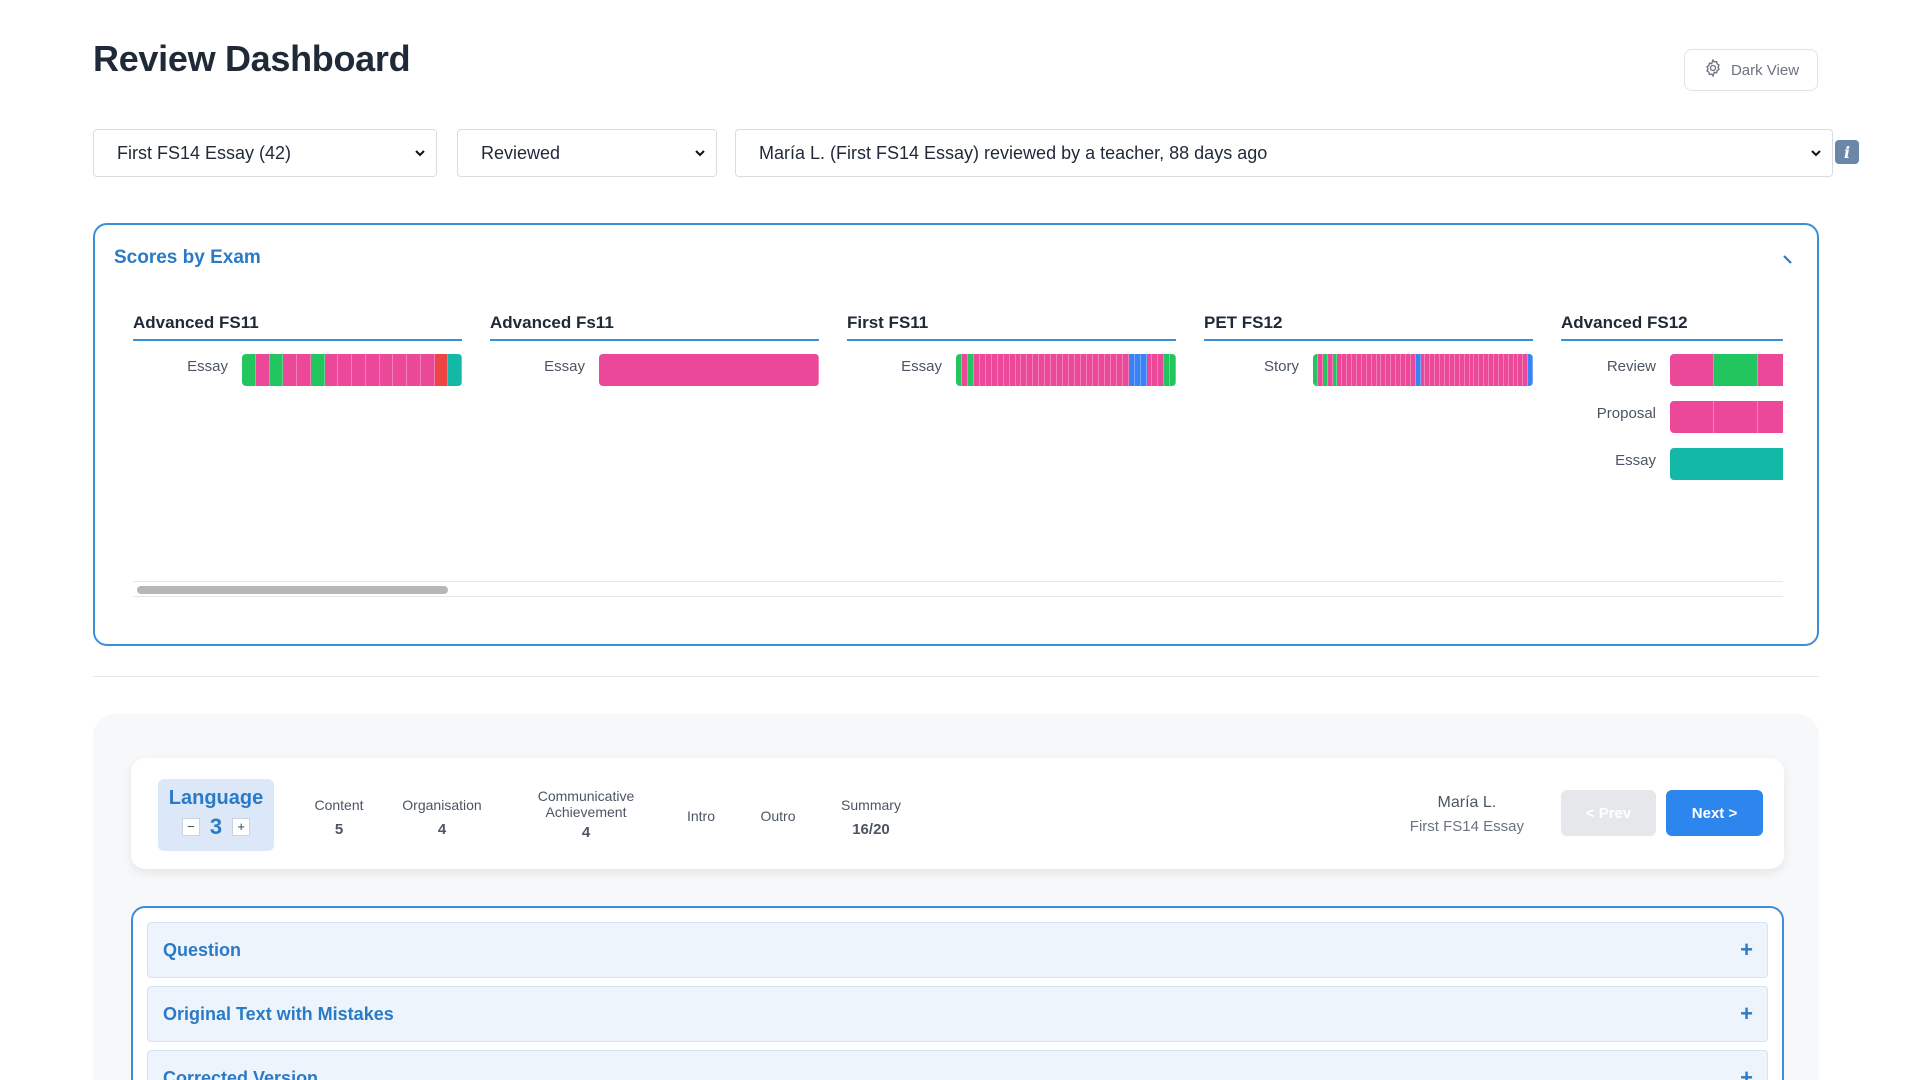 The height and width of the screenshot is (1080, 1920). I want to click on exam-column: Advanced FS11 Essay, so click(297, 348).